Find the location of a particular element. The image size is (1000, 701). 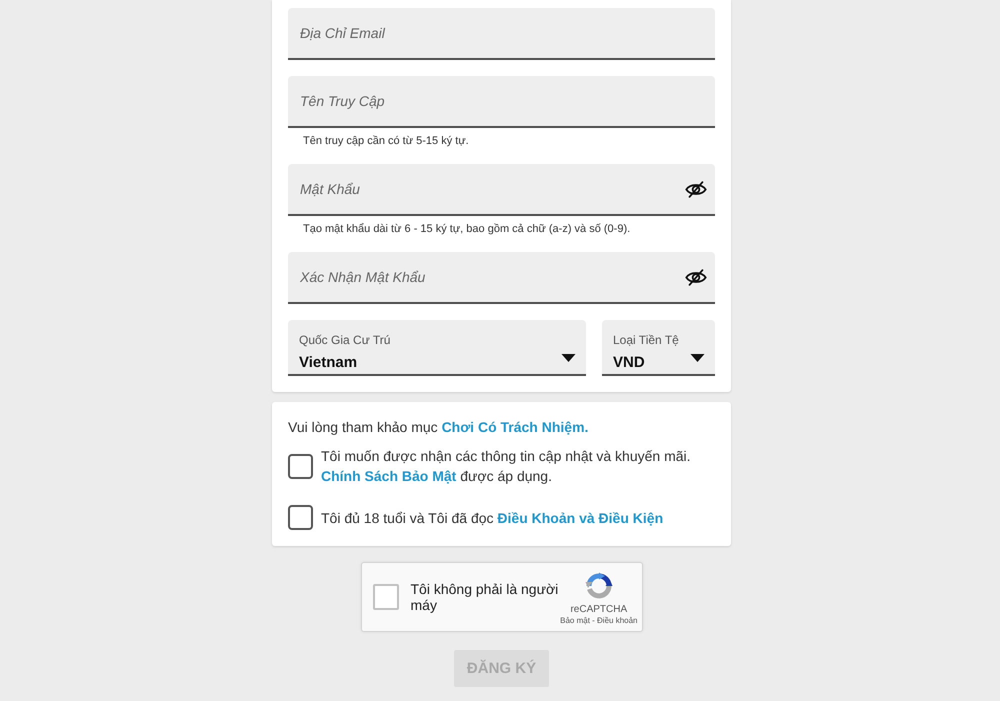

dropdown: Quốc Gia Cư Trú Vietnam is located at coordinates (437, 348).